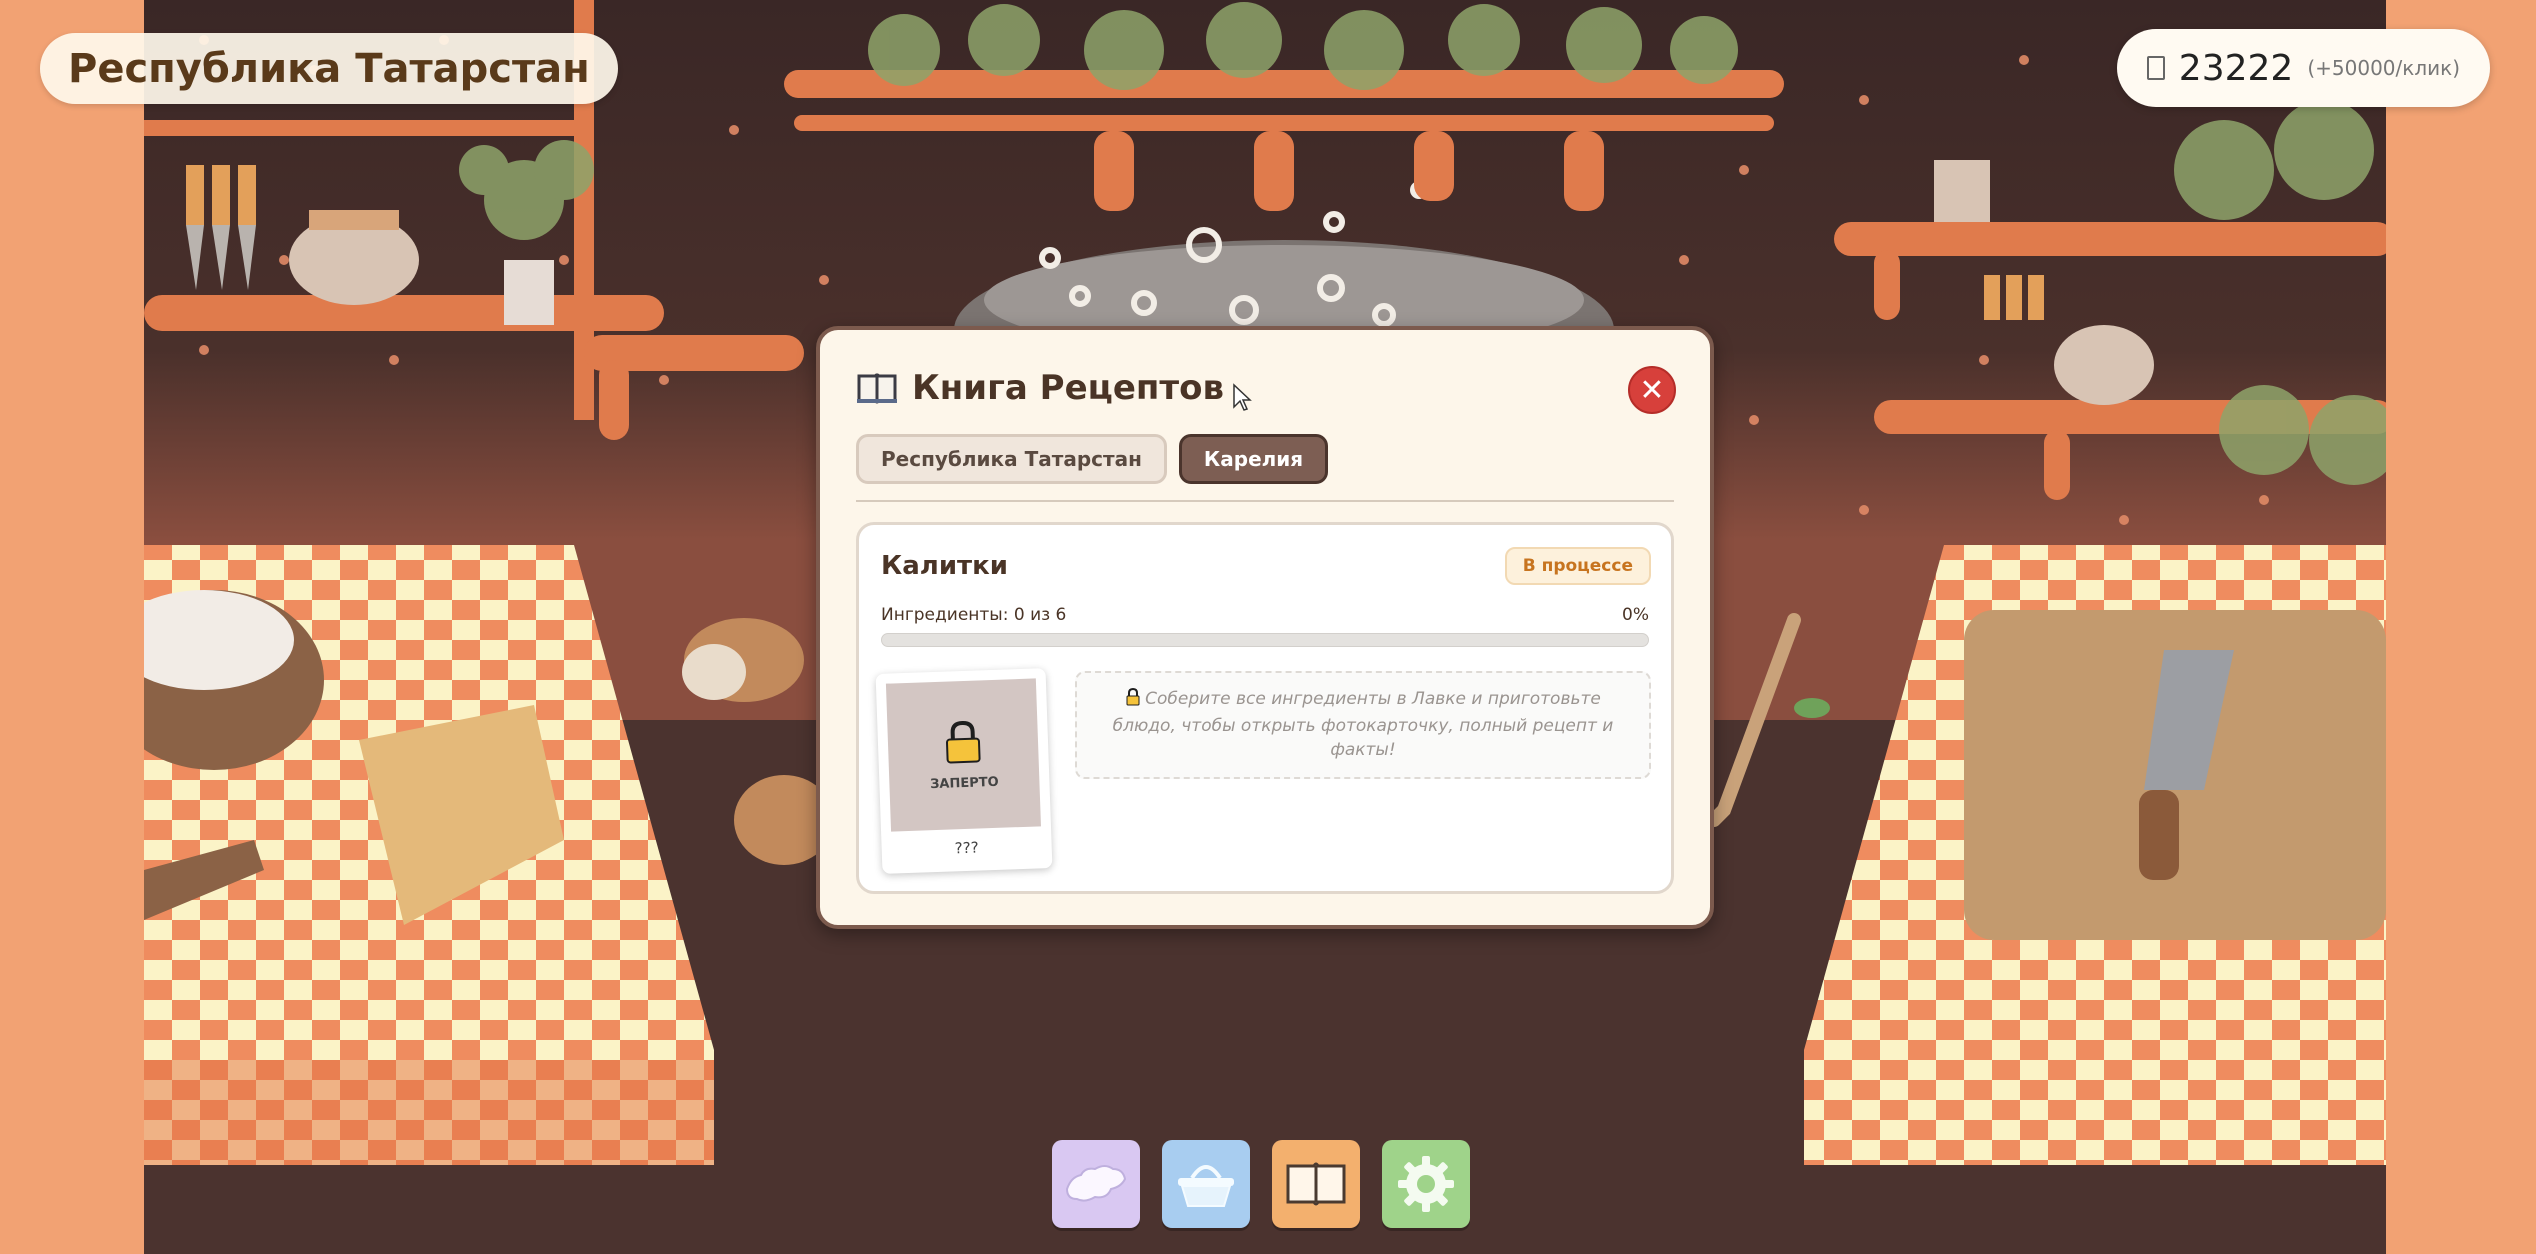 Image resolution: width=2536 pixels, height=1254 pixels. What do you see at coordinates (1261, 1184) in the screenshot?
I see `bottom-toolbar` at bounding box center [1261, 1184].